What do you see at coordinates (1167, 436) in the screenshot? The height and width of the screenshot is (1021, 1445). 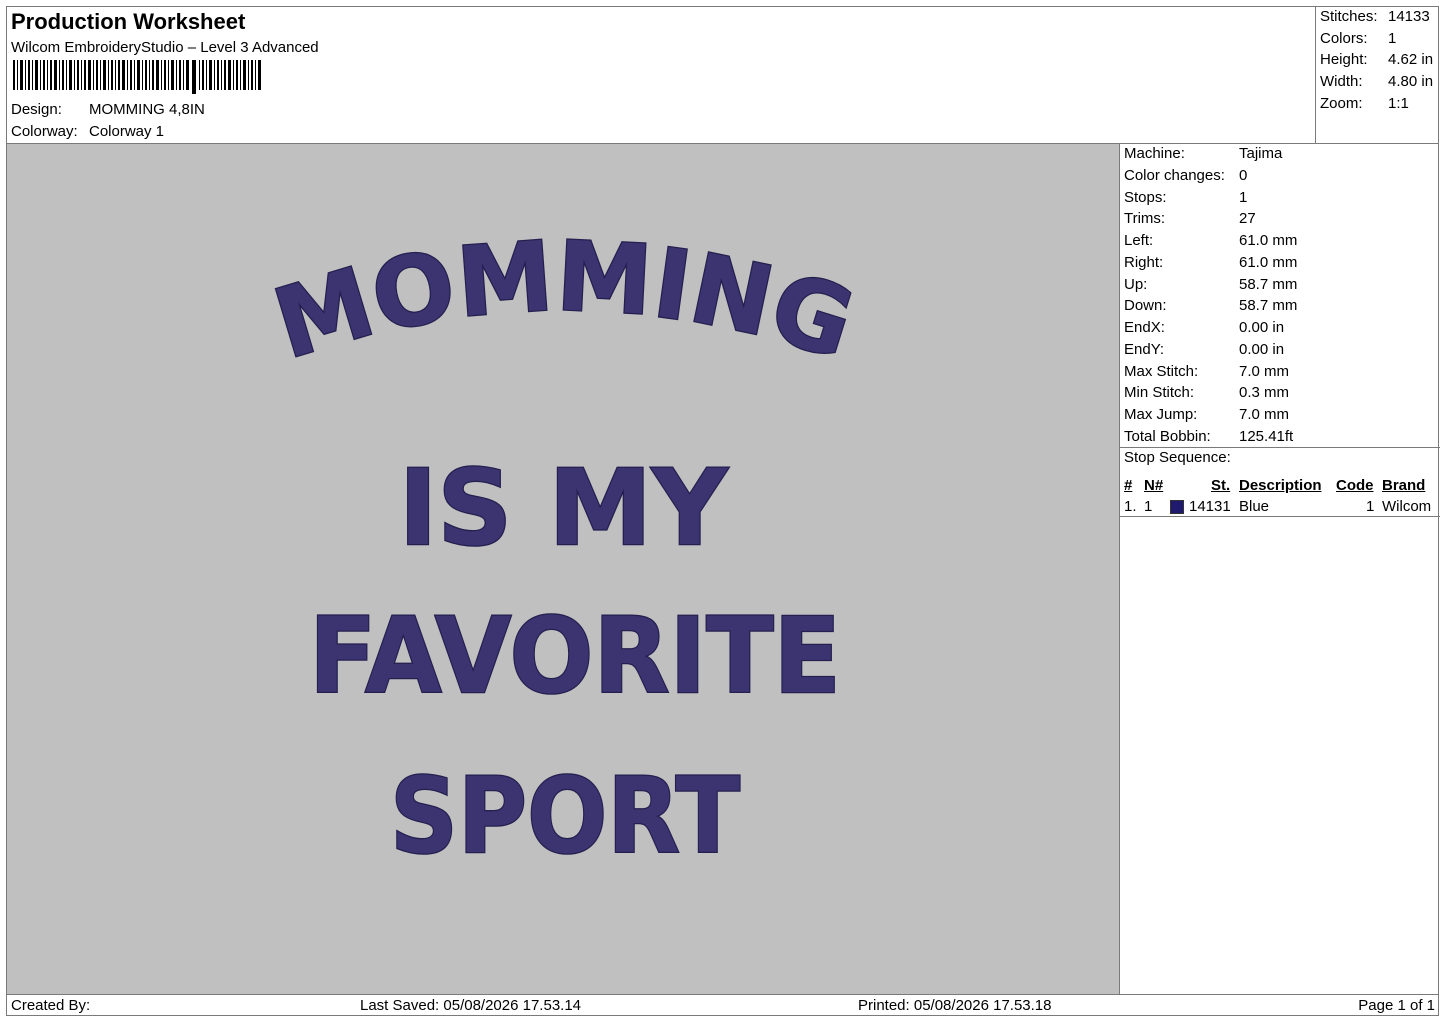 I see `machine-info-label: Total Bobbin:` at bounding box center [1167, 436].